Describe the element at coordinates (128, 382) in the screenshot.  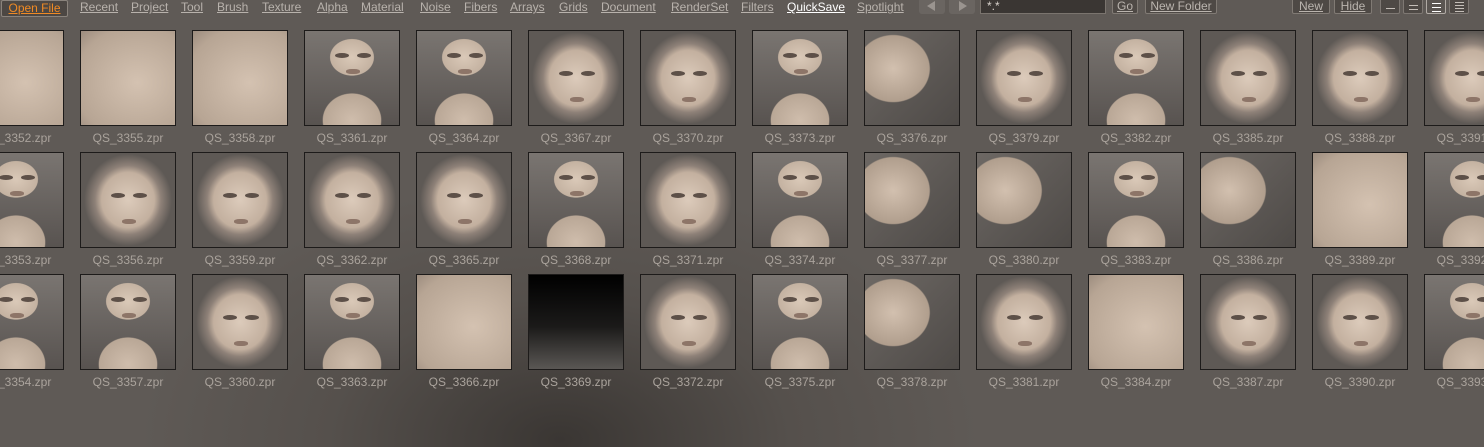
I see `file-name-label: QS_3357.zpr` at that location.